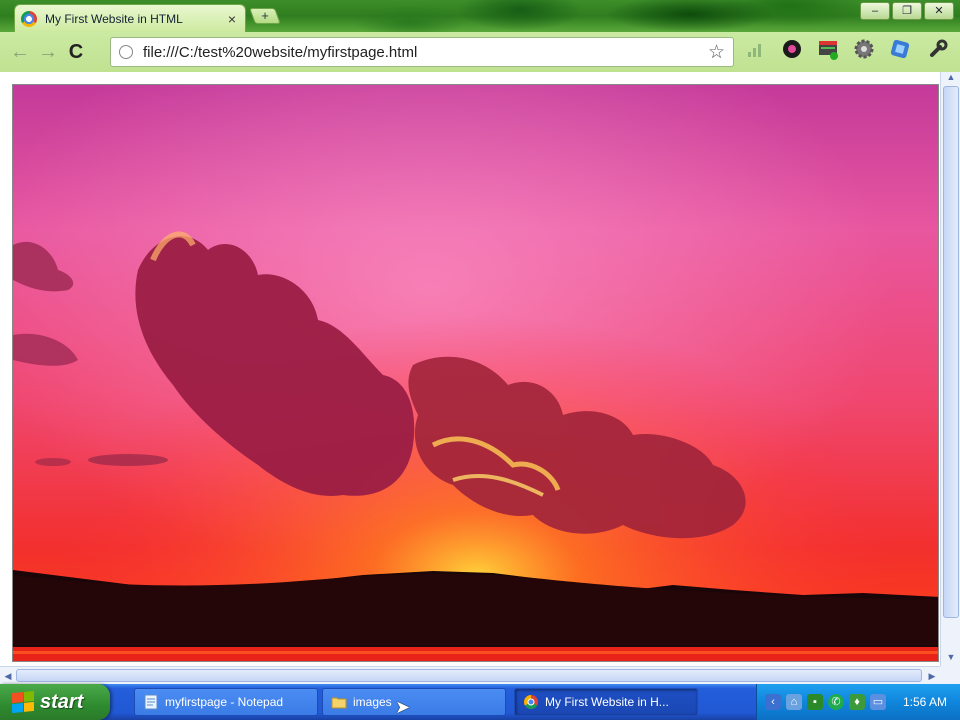 This screenshot has width=960, height=720. What do you see at coordinates (62, 701) in the screenshot?
I see `start-label: start` at bounding box center [62, 701].